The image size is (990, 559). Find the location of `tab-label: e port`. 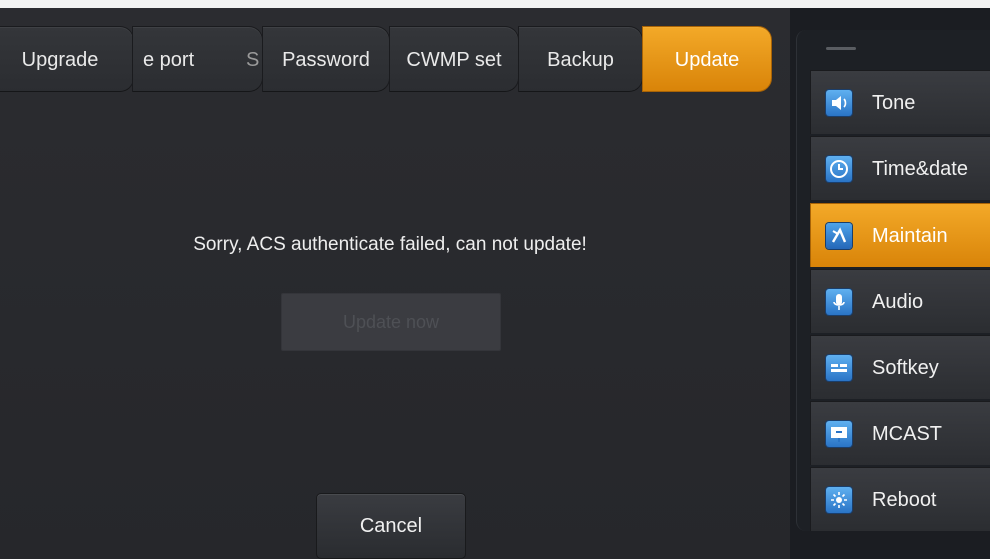

tab-label: e port is located at coordinates (169, 60).